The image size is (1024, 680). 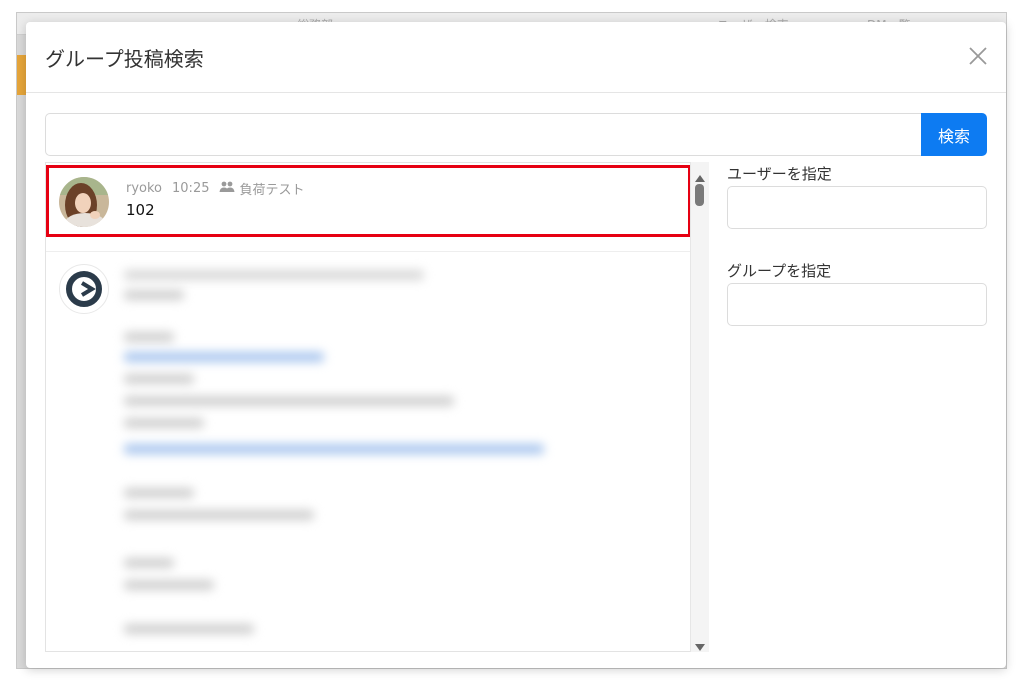 I want to click on group-filter-input, so click(x=857, y=304).